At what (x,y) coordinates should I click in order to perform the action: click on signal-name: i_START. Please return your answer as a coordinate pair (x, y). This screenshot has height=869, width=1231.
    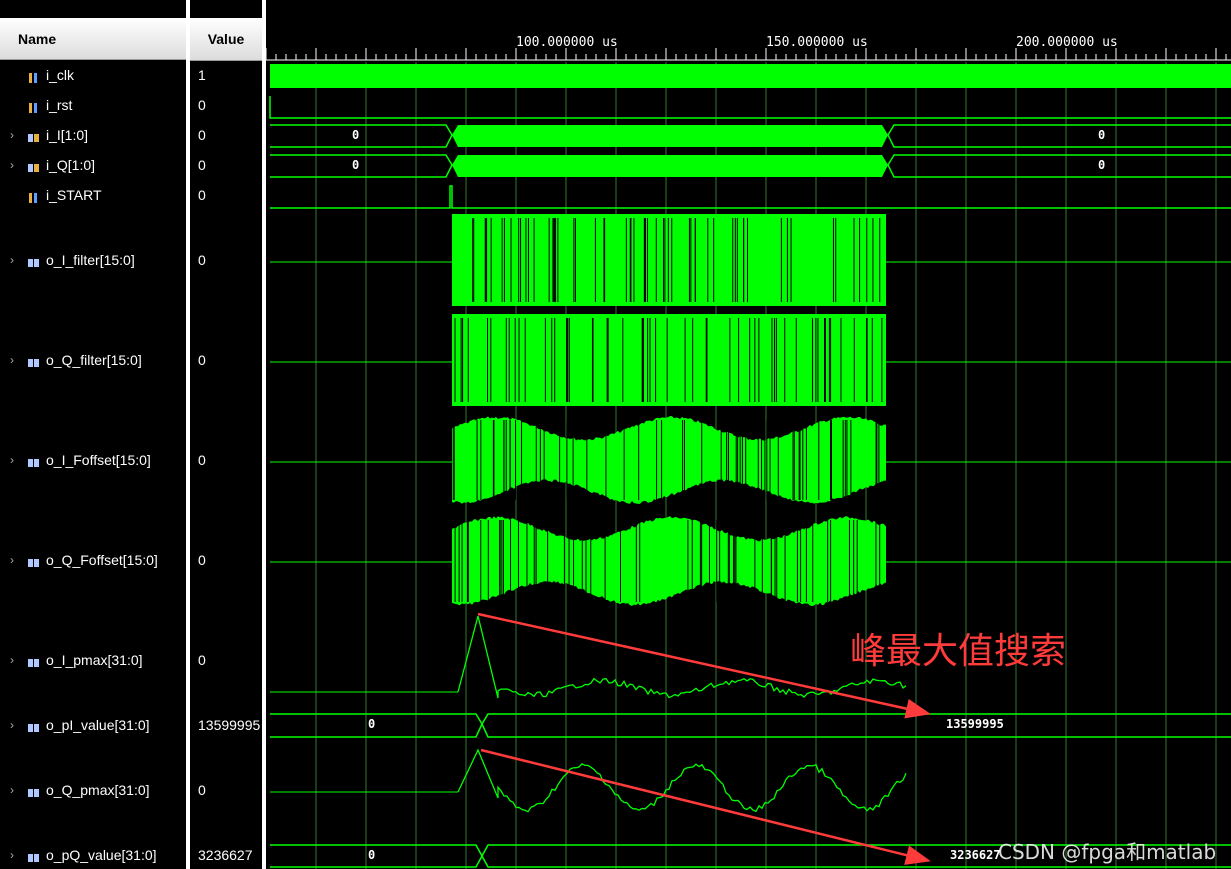
    Looking at the image, I should click on (74, 195).